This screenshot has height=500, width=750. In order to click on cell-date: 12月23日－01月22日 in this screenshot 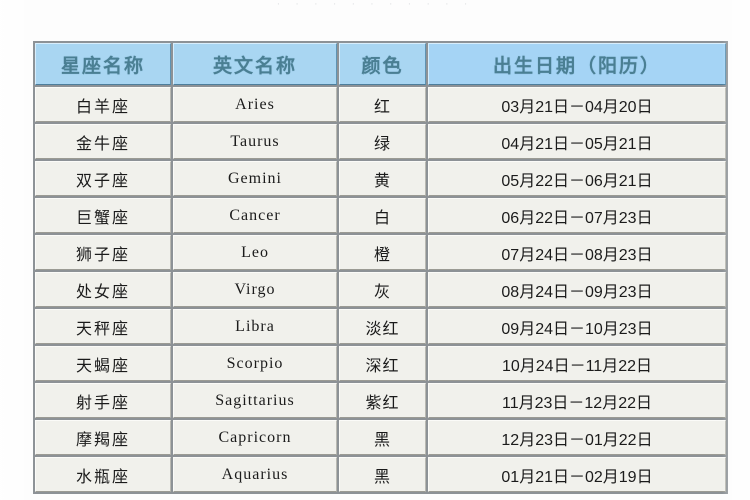, I will do `click(577, 437)`.